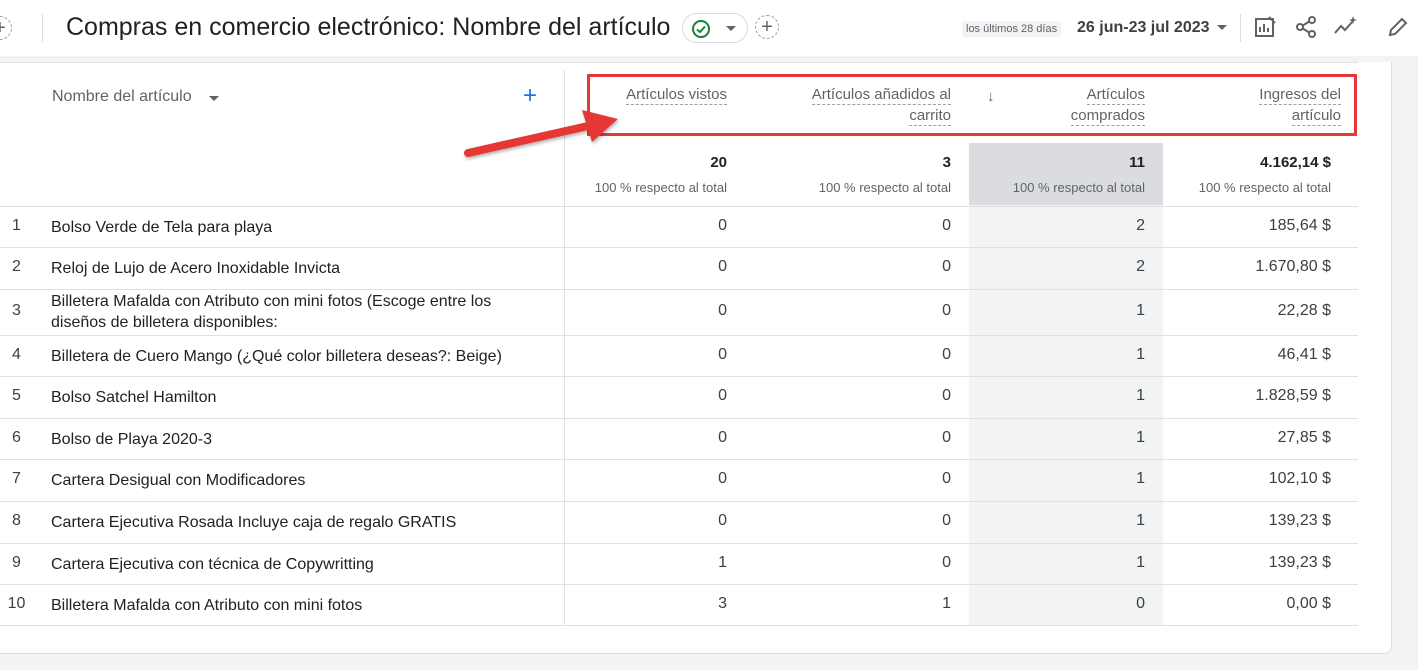 This screenshot has width=1418, height=670. Describe the element at coordinates (1137, 162) in the screenshot. I see `total-comprados: 11` at that location.